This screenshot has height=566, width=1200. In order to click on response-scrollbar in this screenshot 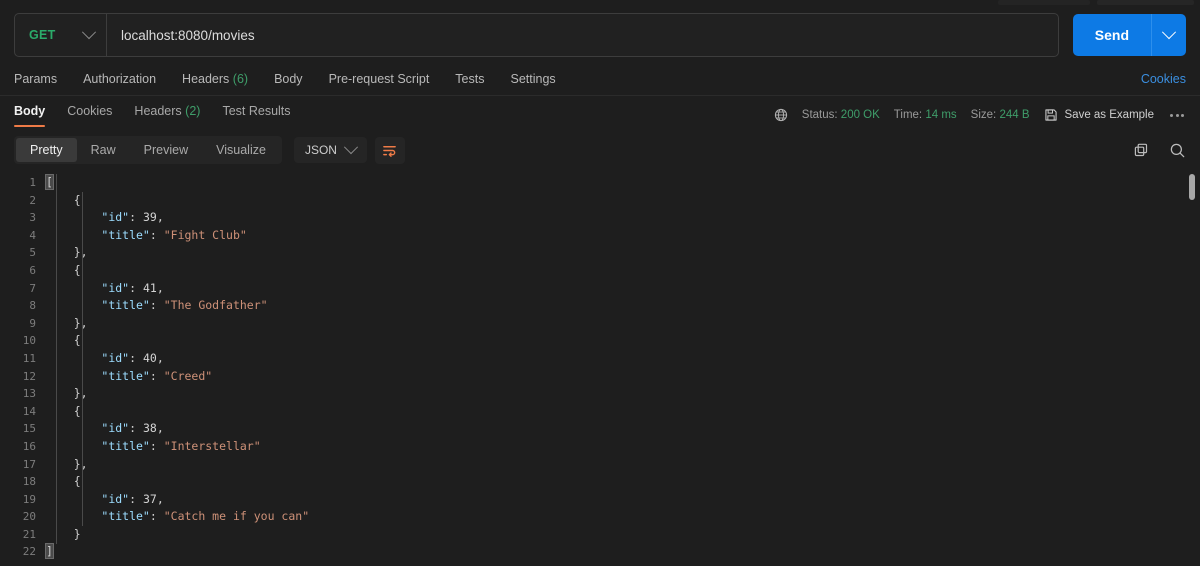, I will do `click(1192, 367)`.